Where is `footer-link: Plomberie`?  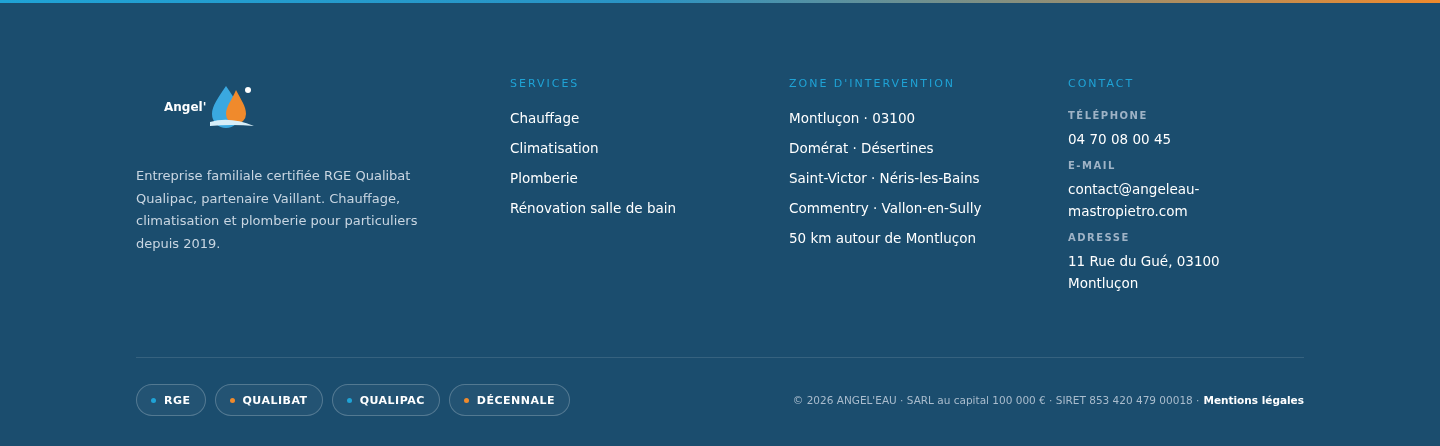
footer-link: Plomberie is located at coordinates (544, 178).